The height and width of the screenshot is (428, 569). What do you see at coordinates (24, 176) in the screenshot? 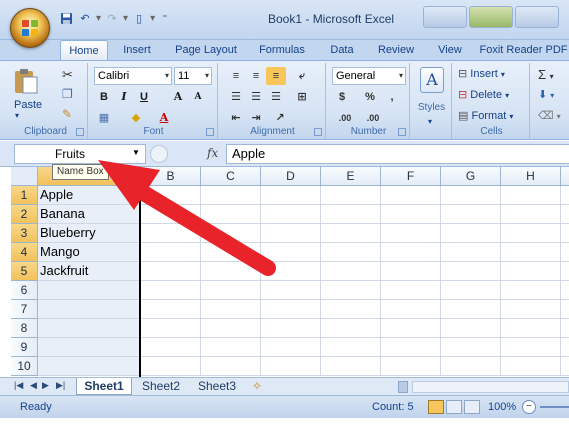
I see `select-all-corner` at bounding box center [24, 176].